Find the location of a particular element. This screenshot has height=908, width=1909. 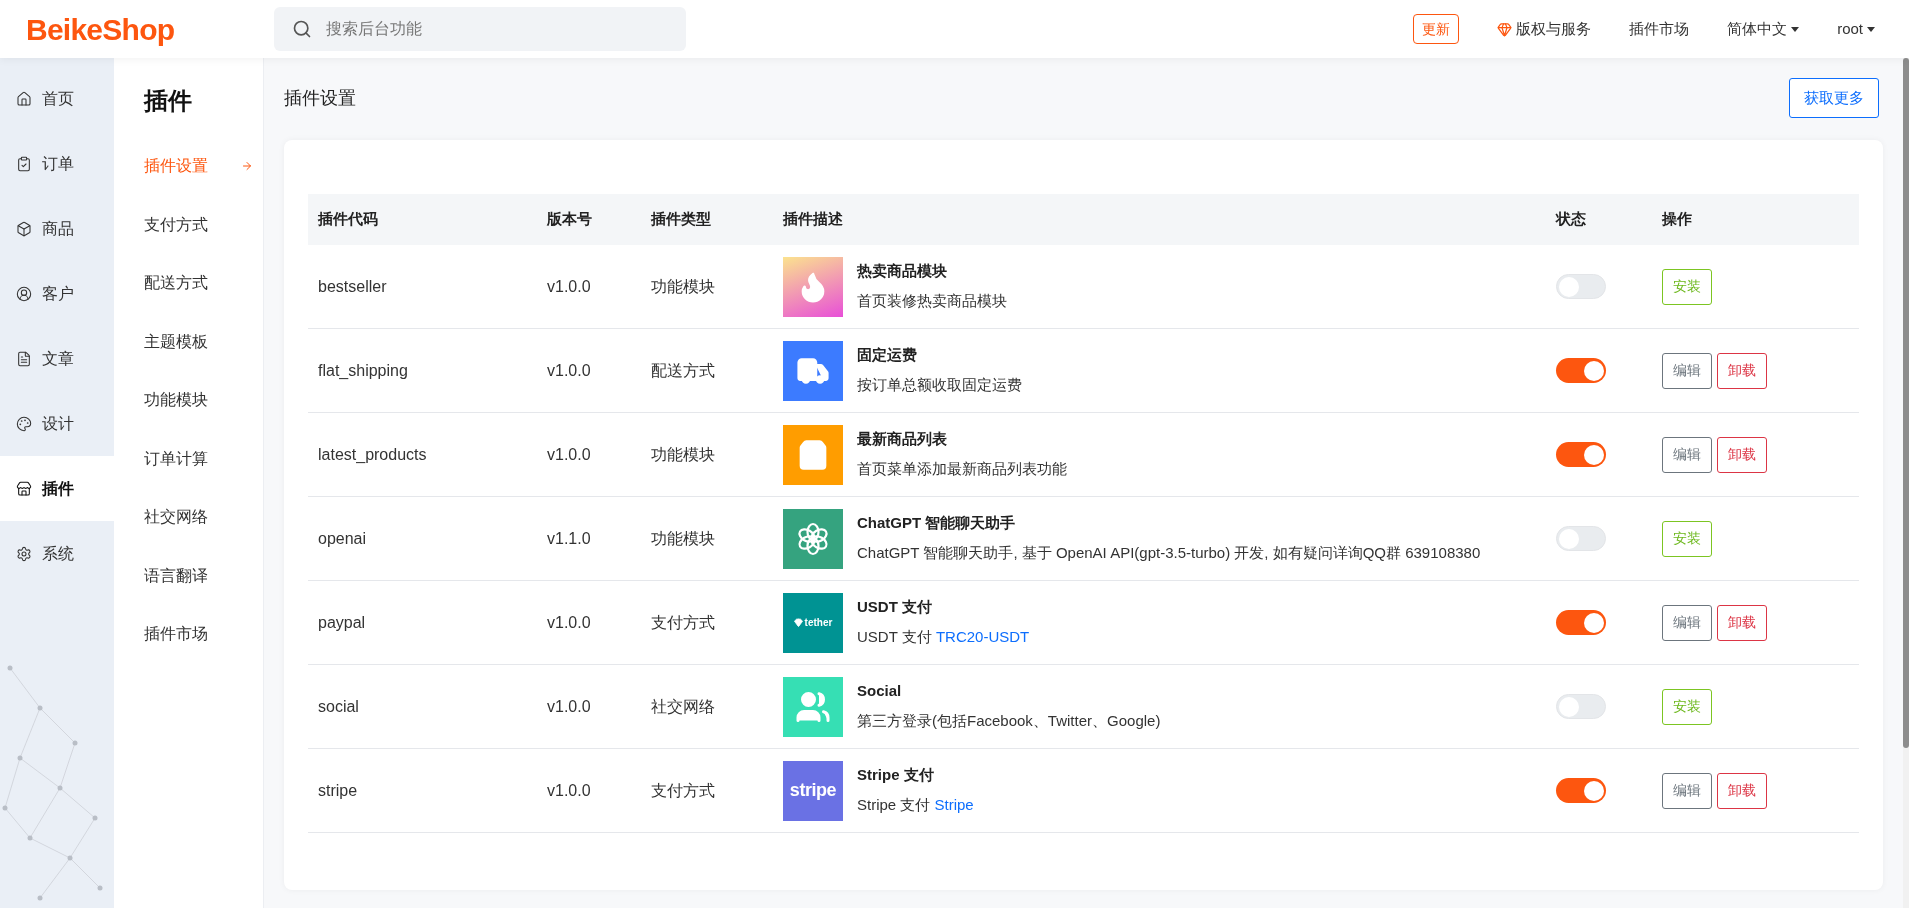

section-title: 插件 is located at coordinates (168, 101).